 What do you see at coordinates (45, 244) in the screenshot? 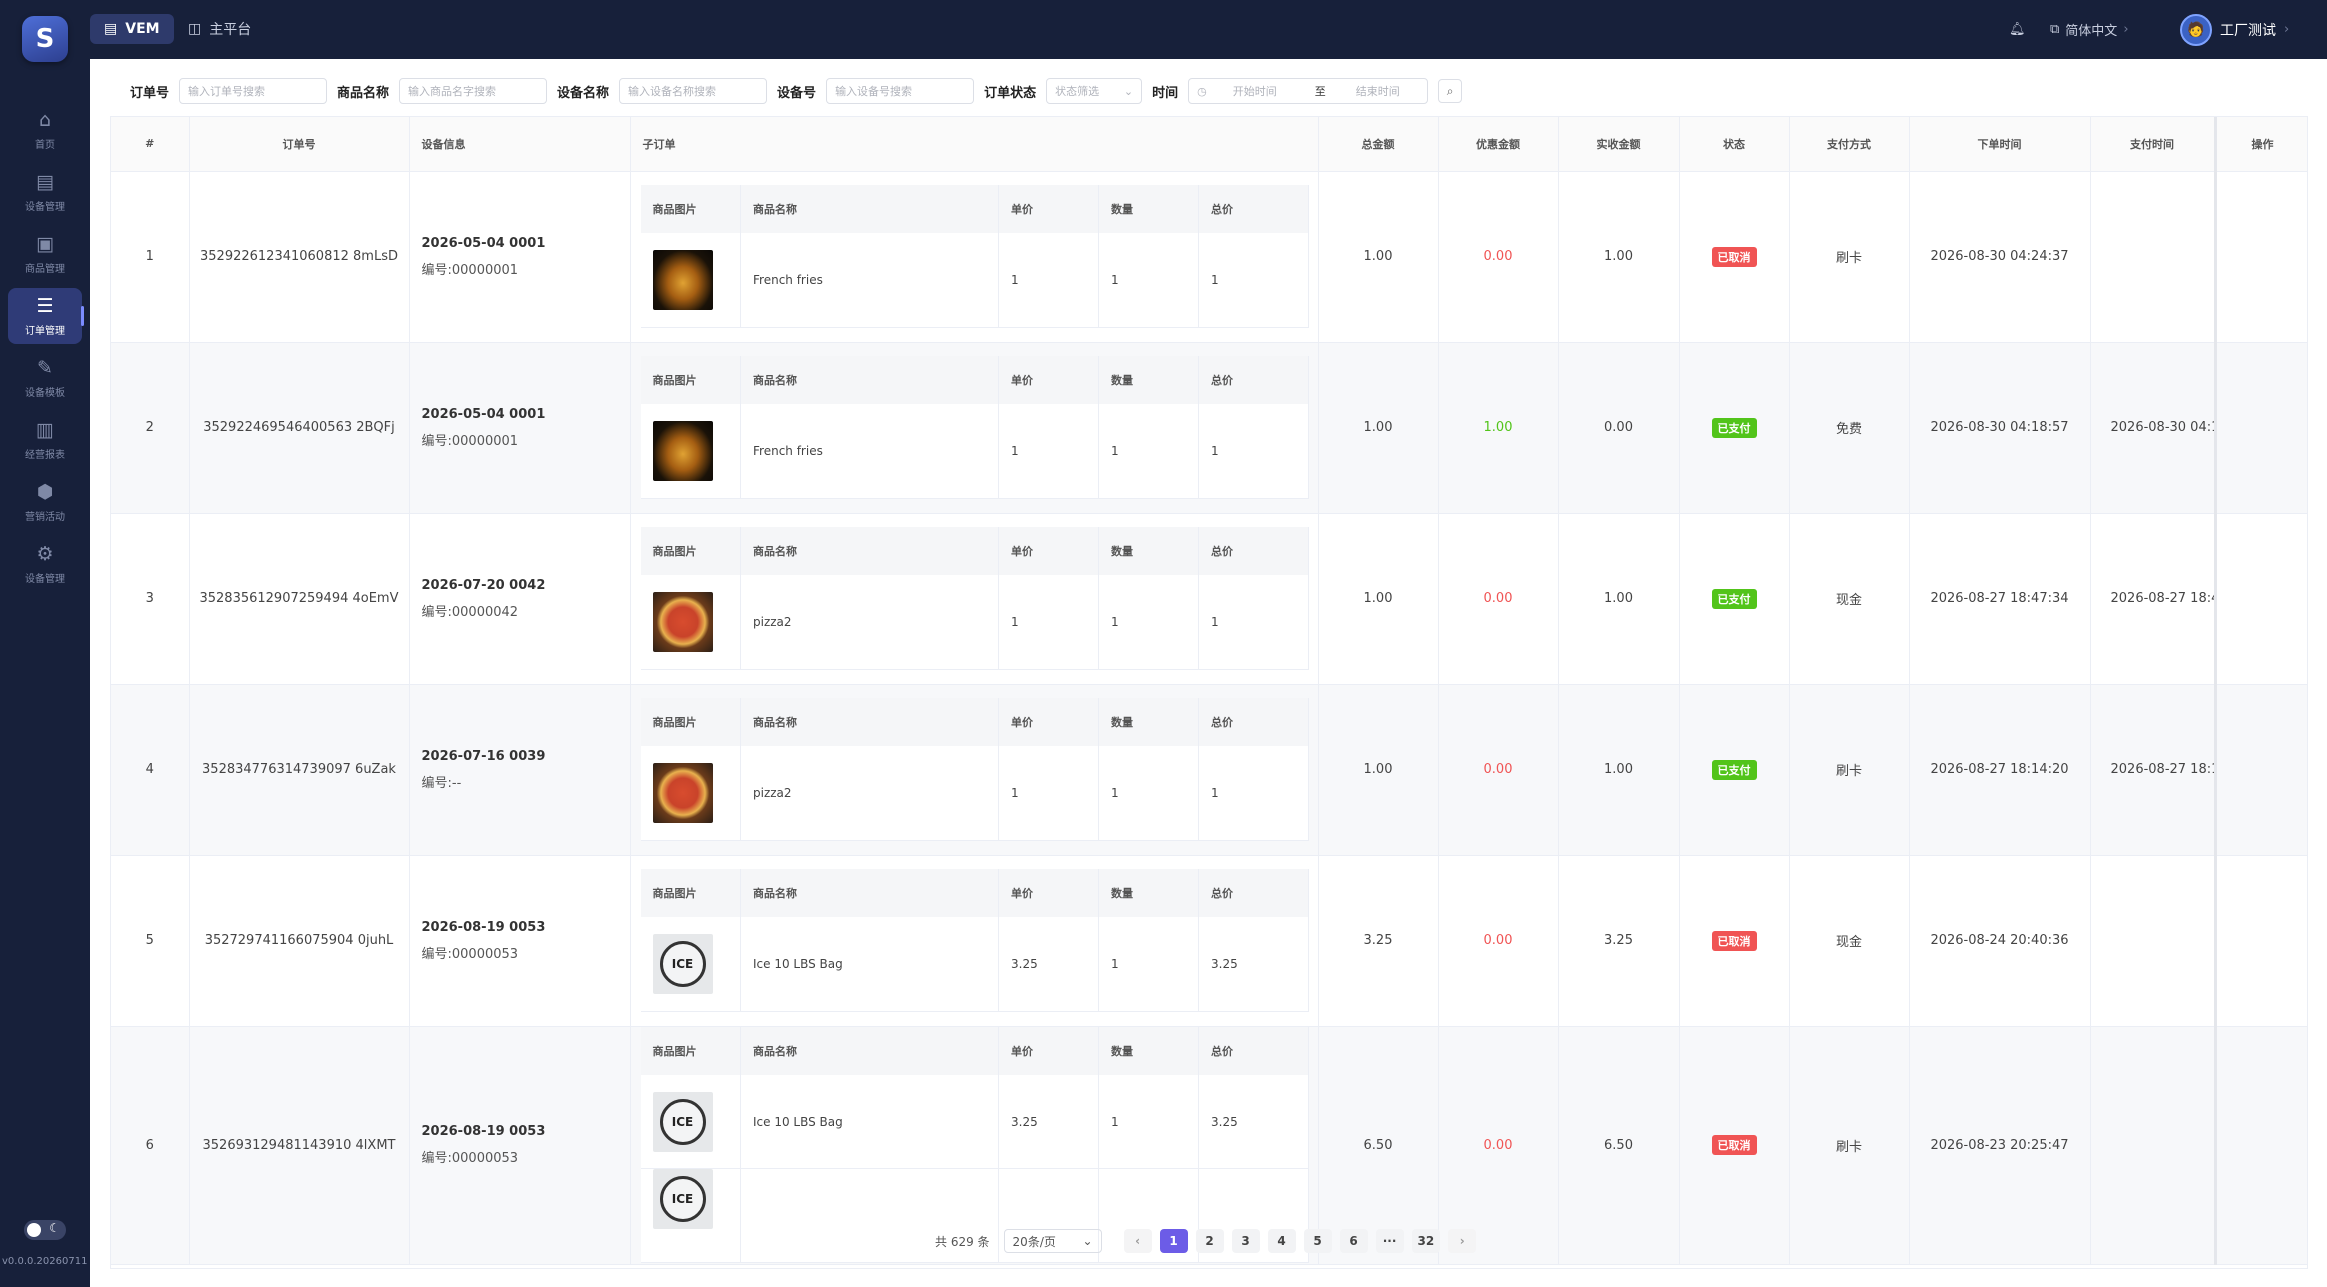
I see `product-icon: ▣` at bounding box center [45, 244].